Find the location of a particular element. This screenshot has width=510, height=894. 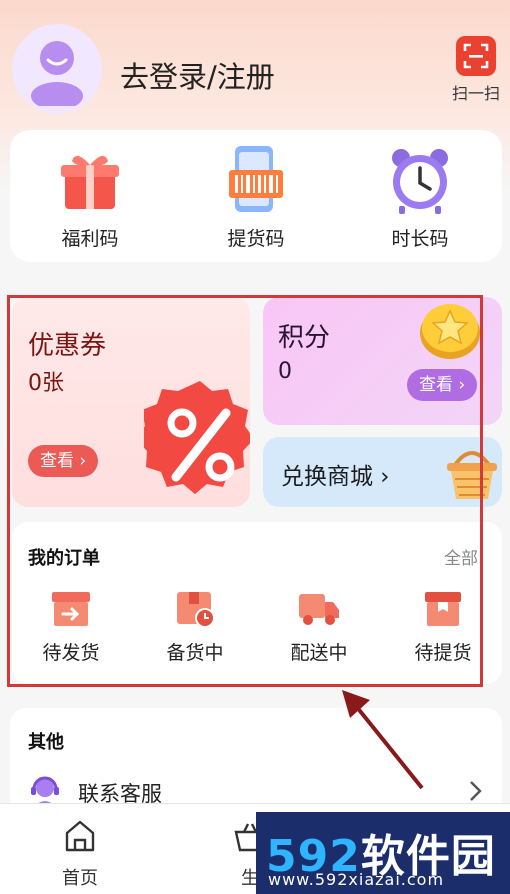

truck-icon is located at coordinates (319, 608).